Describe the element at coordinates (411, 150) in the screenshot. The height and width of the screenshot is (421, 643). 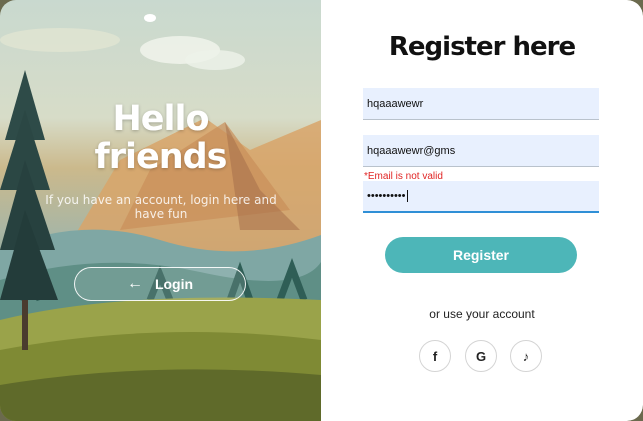
I see `email-value: hqaaawewr@gms` at that location.